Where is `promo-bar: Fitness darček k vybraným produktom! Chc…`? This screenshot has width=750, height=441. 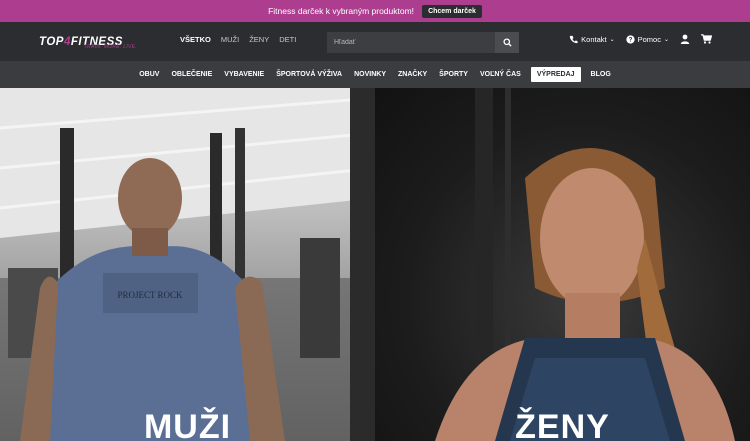 promo-bar: Fitness darček k vybraným produktom! Chc… is located at coordinates (375, 11).